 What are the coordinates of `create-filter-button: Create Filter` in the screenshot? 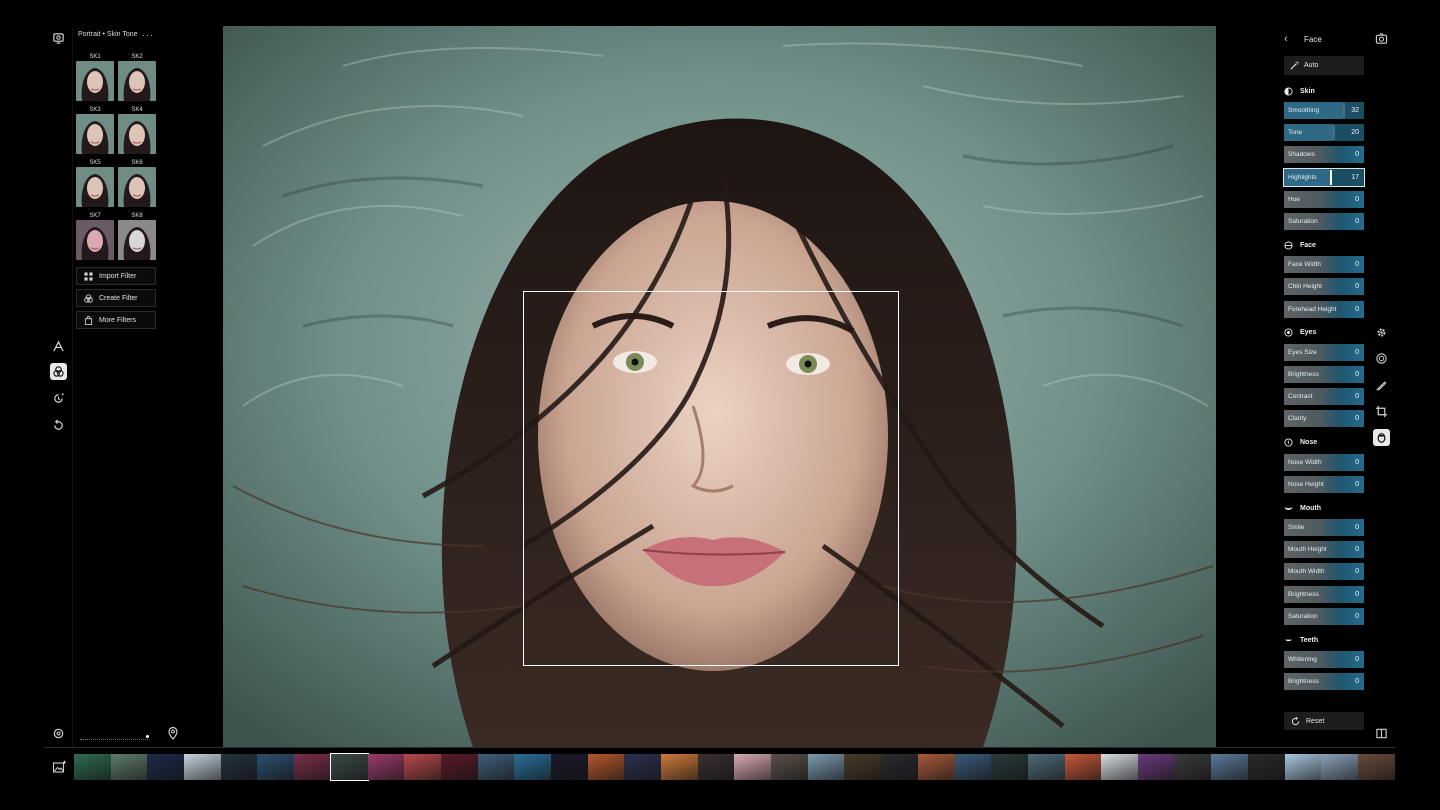 It's located at (116, 298).